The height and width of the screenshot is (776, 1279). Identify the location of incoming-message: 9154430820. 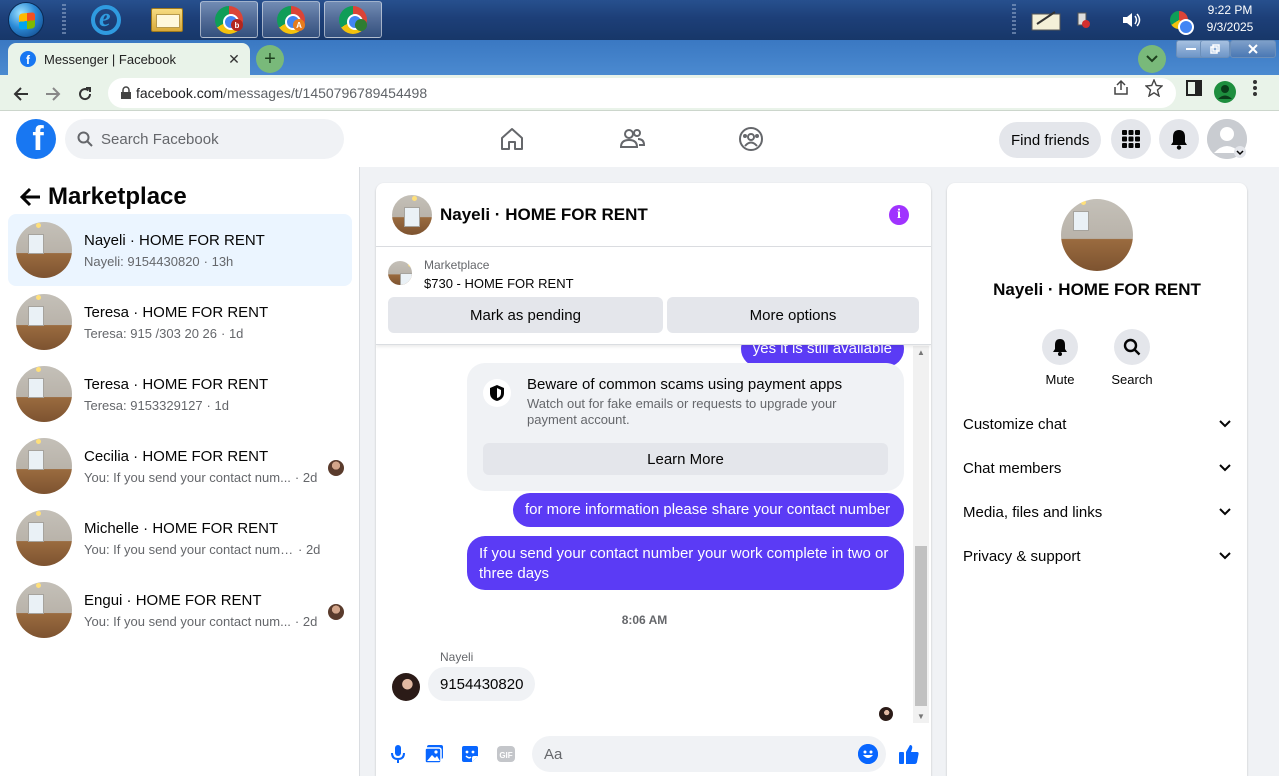
(482, 684).